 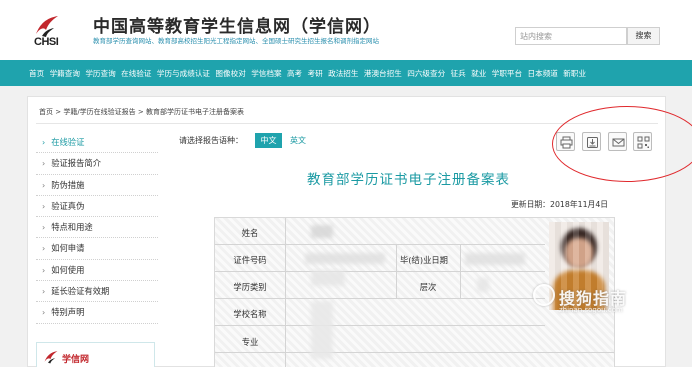 I want to click on logo-text: CHSI, so click(x=46, y=42).